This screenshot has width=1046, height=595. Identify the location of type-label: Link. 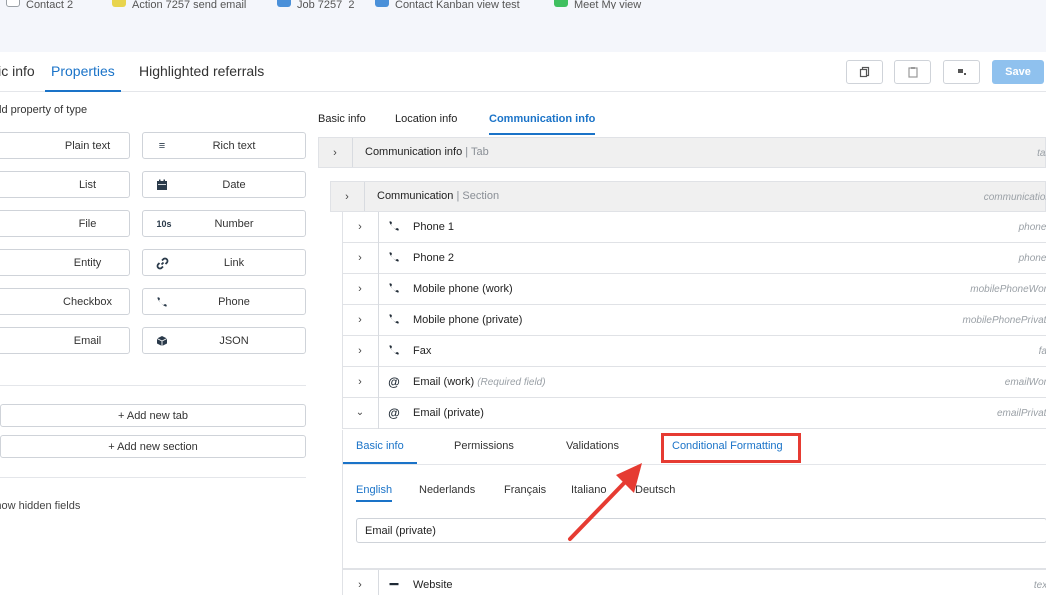
(234, 262).